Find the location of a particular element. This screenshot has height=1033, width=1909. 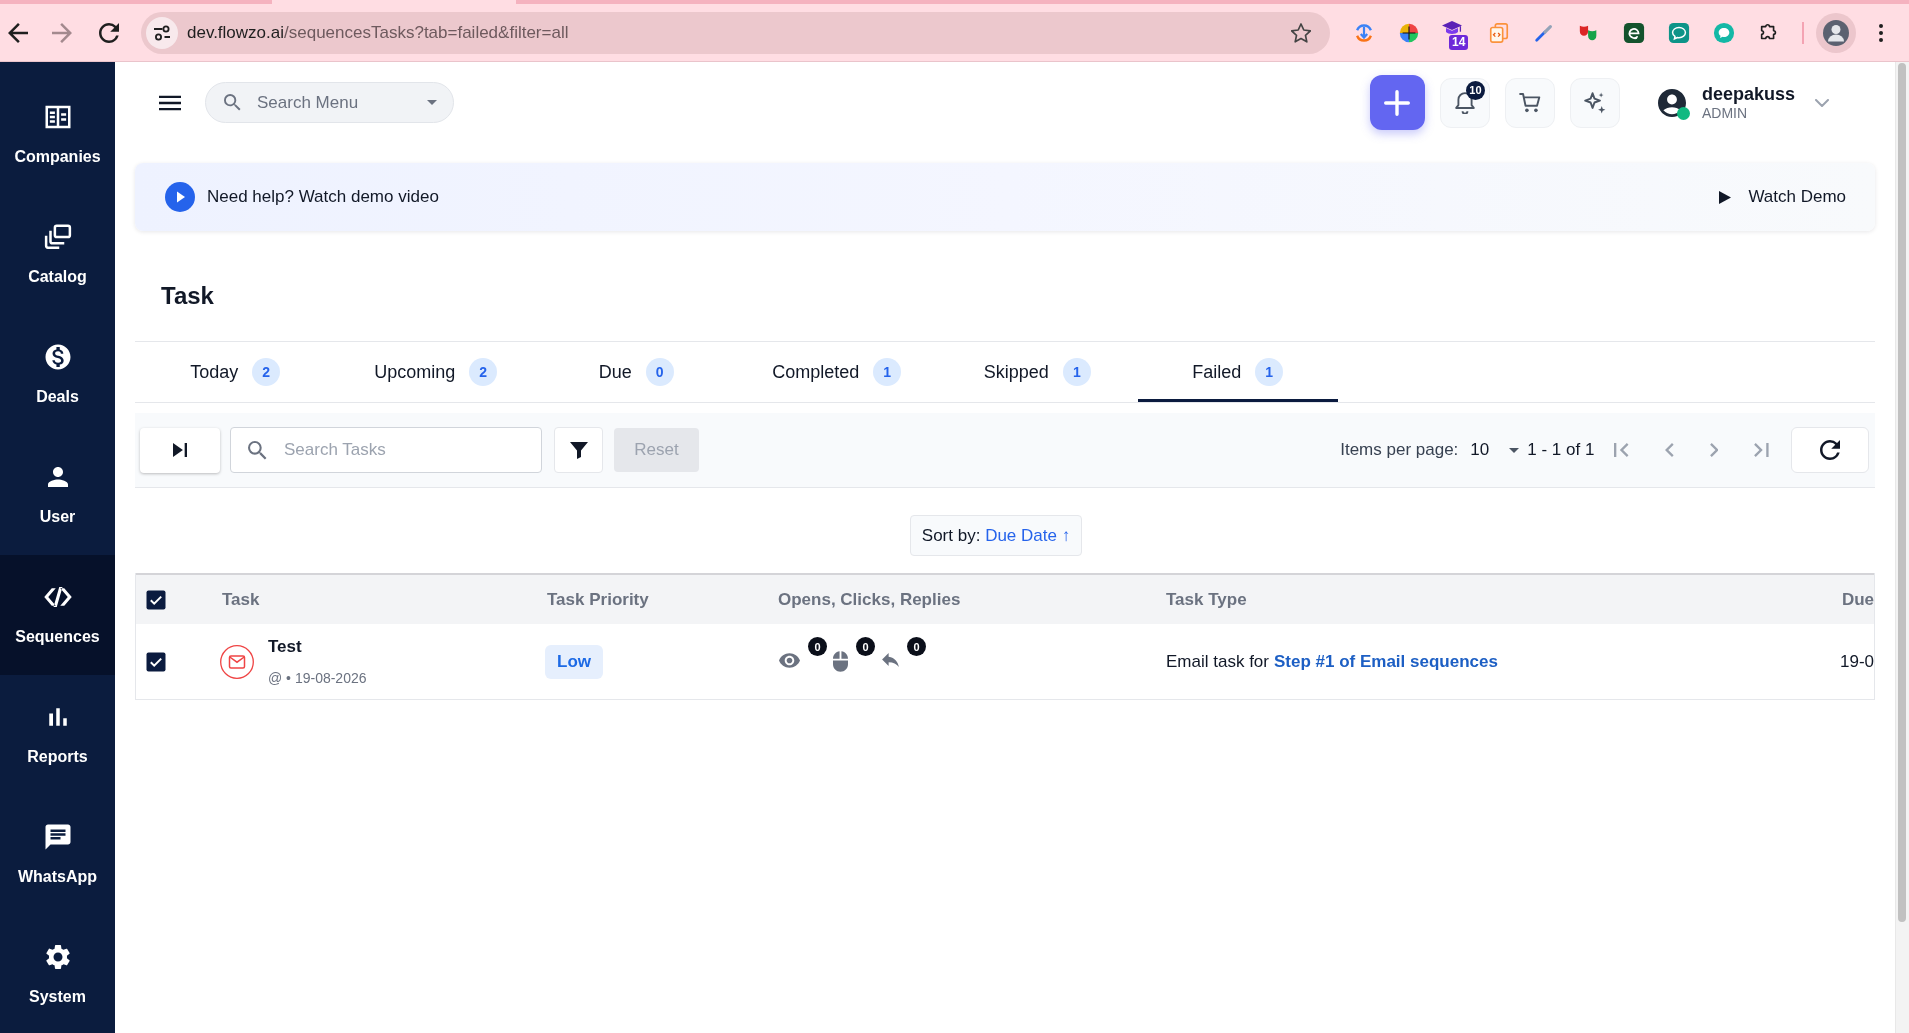

cart-icon is located at coordinates (1529, 102).